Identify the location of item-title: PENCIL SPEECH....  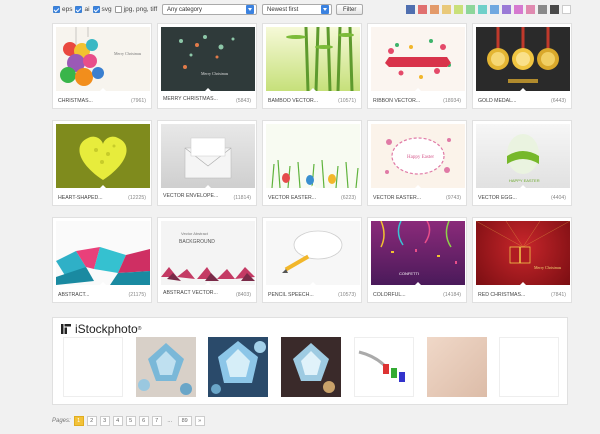
(291, 295).